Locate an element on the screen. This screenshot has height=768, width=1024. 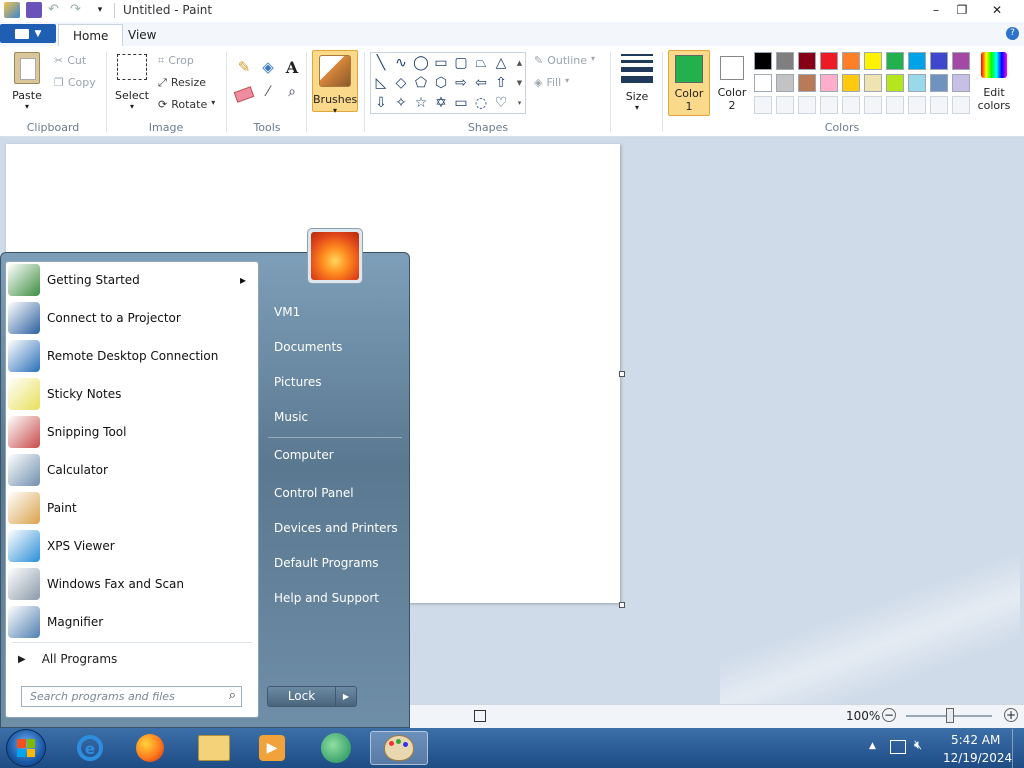
oval-shape-icon: ◯ is located at coordinates (421, 63).